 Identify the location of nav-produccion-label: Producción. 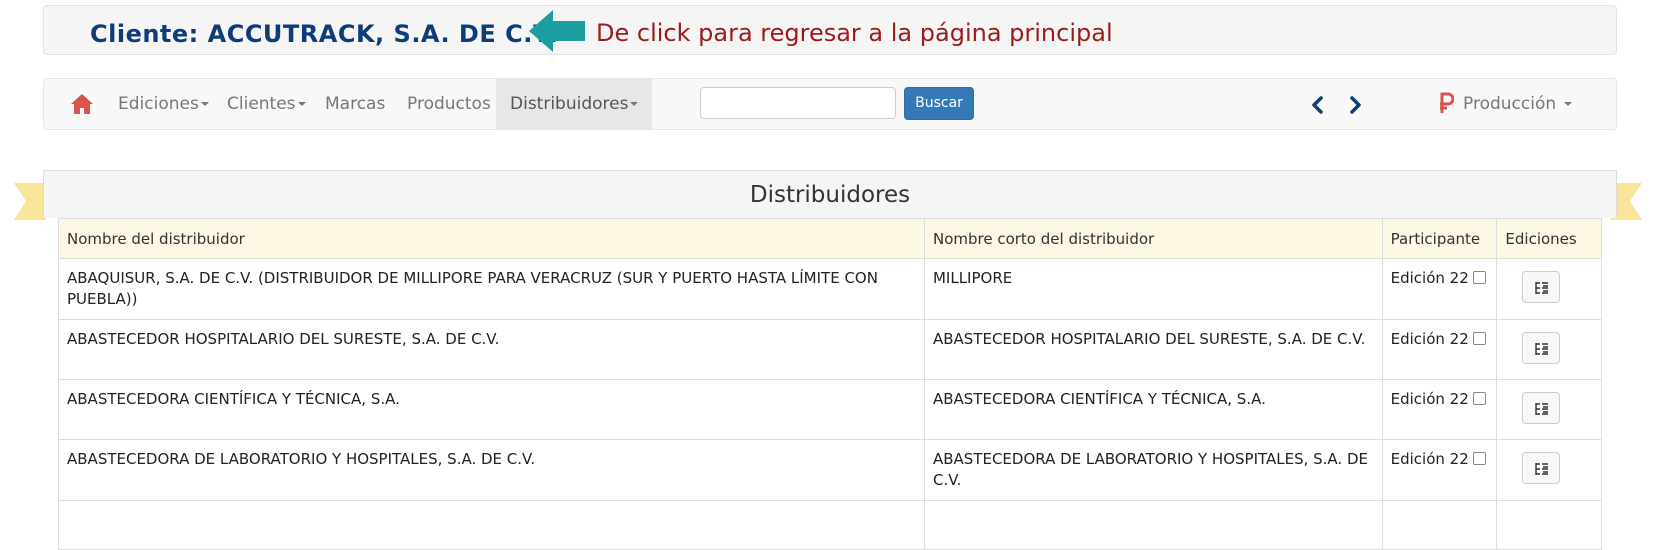
(1510, 104).